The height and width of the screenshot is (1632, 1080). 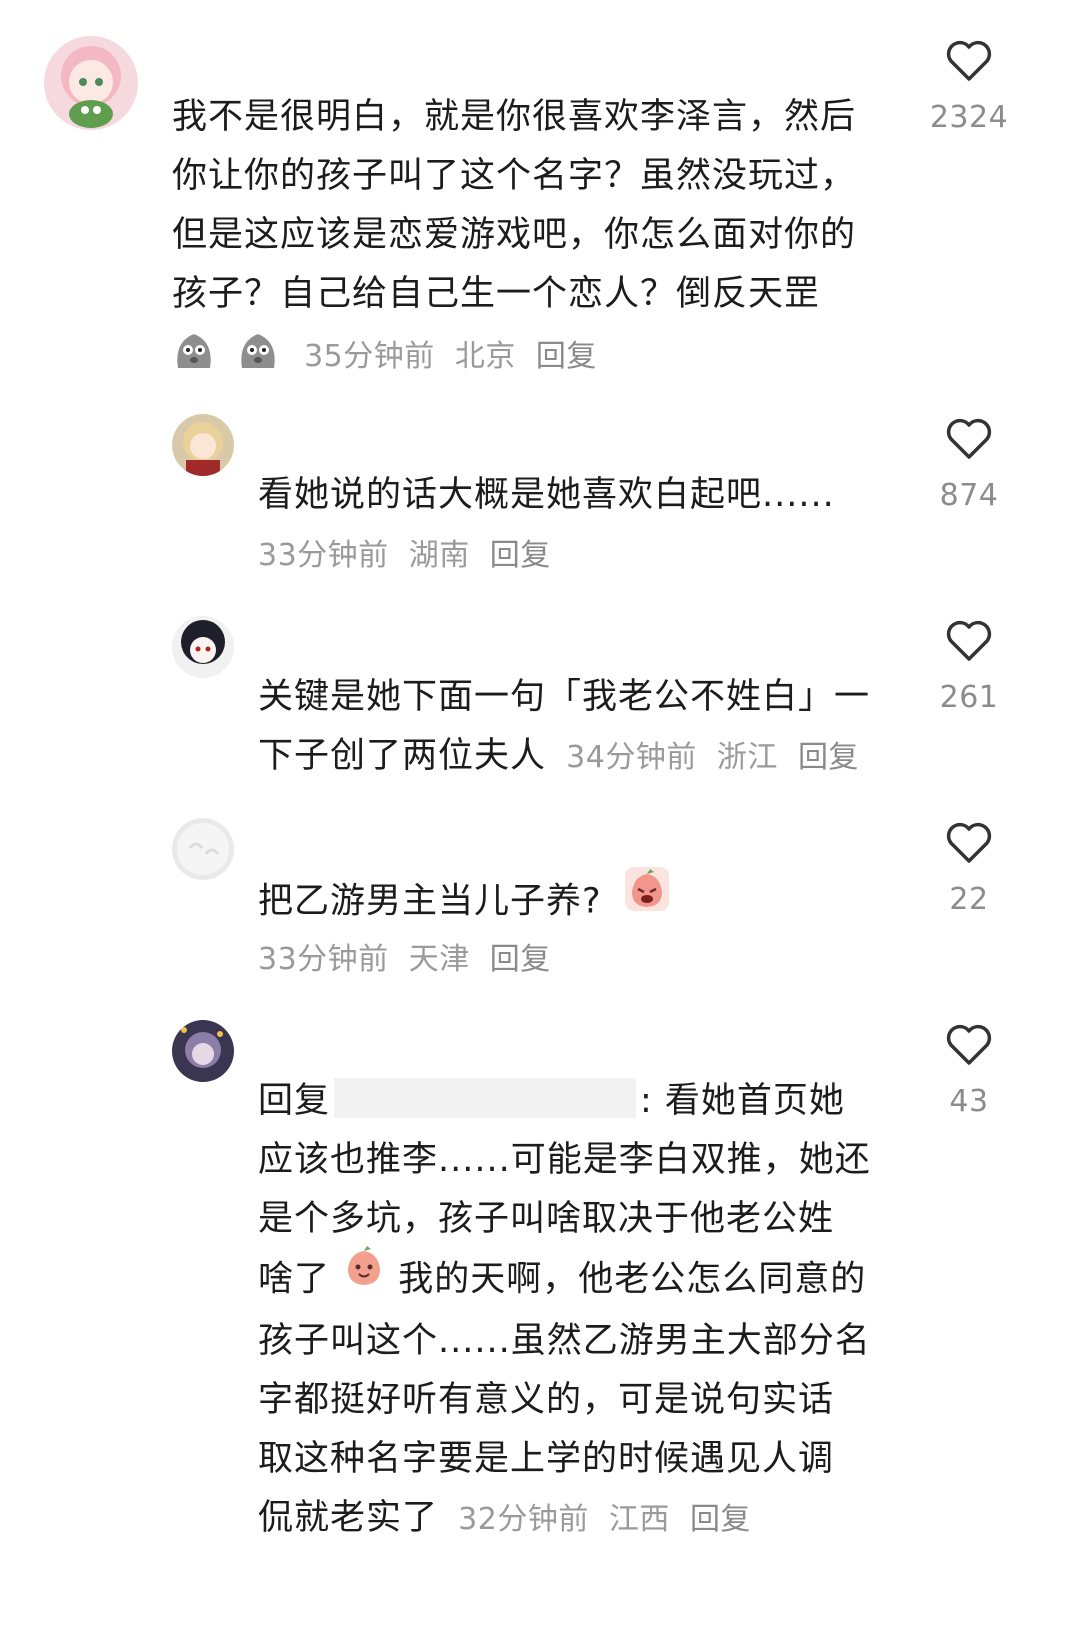 I want to click on like-button: 2324, so click(x=969, y=87).